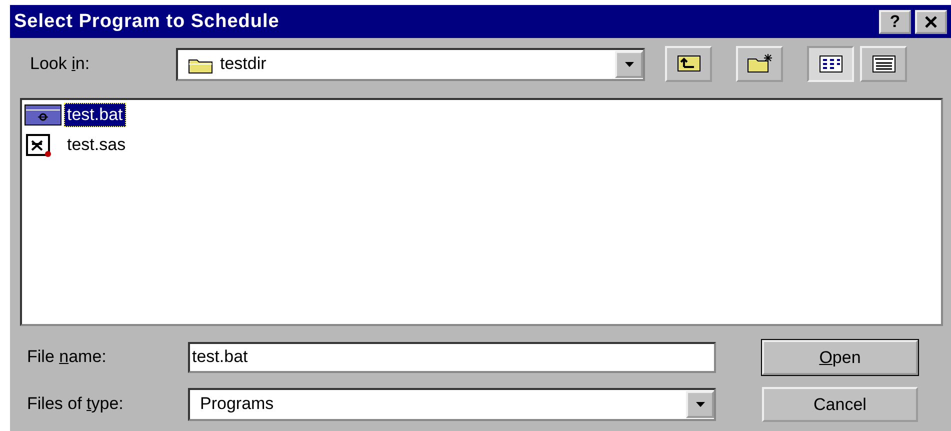  Describe the element at coordinates (60, 64) in the screenshot. I see `look-in-label: Look in:` at that location.